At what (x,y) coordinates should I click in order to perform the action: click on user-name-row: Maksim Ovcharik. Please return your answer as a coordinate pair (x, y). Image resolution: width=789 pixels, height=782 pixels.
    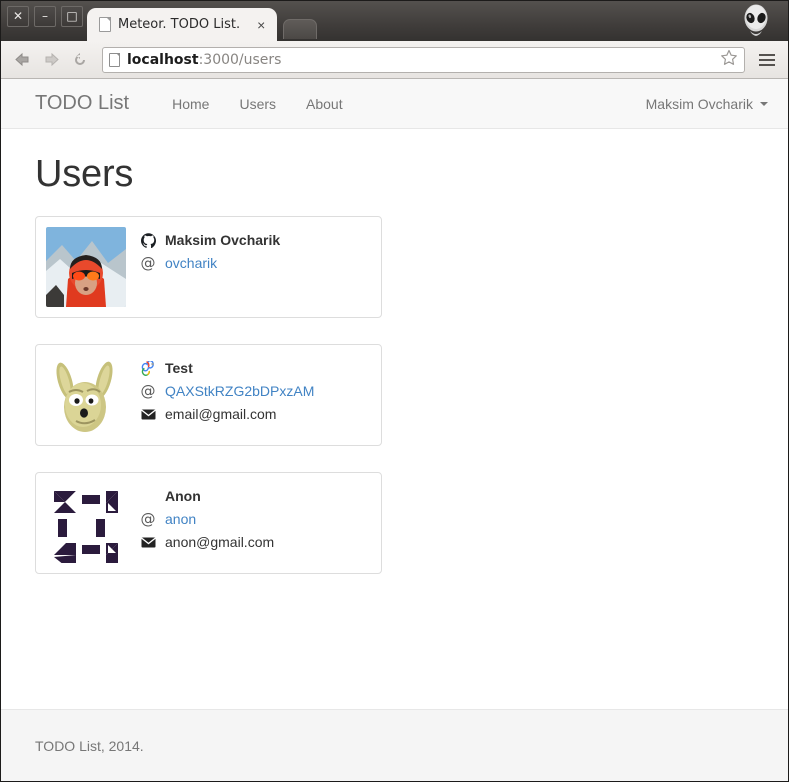
    Looking at the image, I should click on (210, 240).